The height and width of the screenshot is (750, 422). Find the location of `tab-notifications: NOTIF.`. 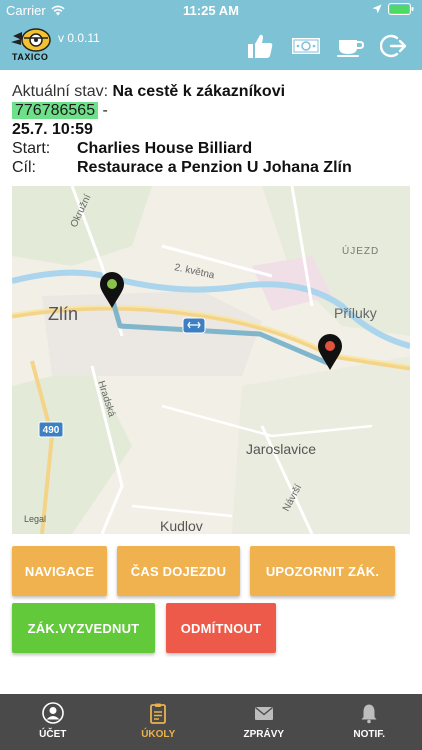

tab-notifications: NOTIF. is located at coordinates (369, 722).